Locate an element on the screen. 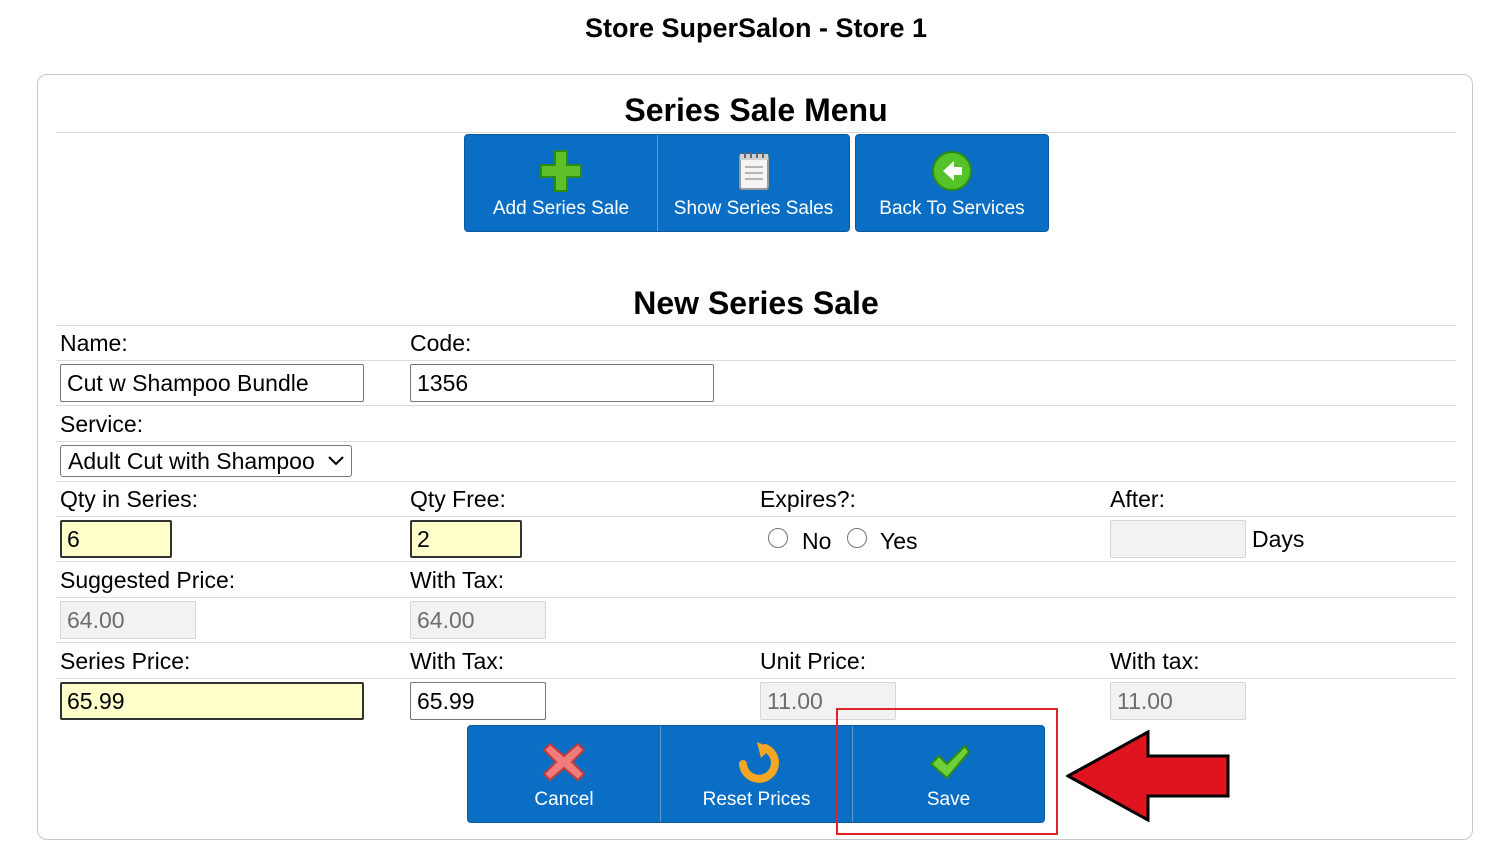 The height and width of the screenshot is (861, 1496). unit-price-label: Unit Price: is located at coordinates (813, 661).